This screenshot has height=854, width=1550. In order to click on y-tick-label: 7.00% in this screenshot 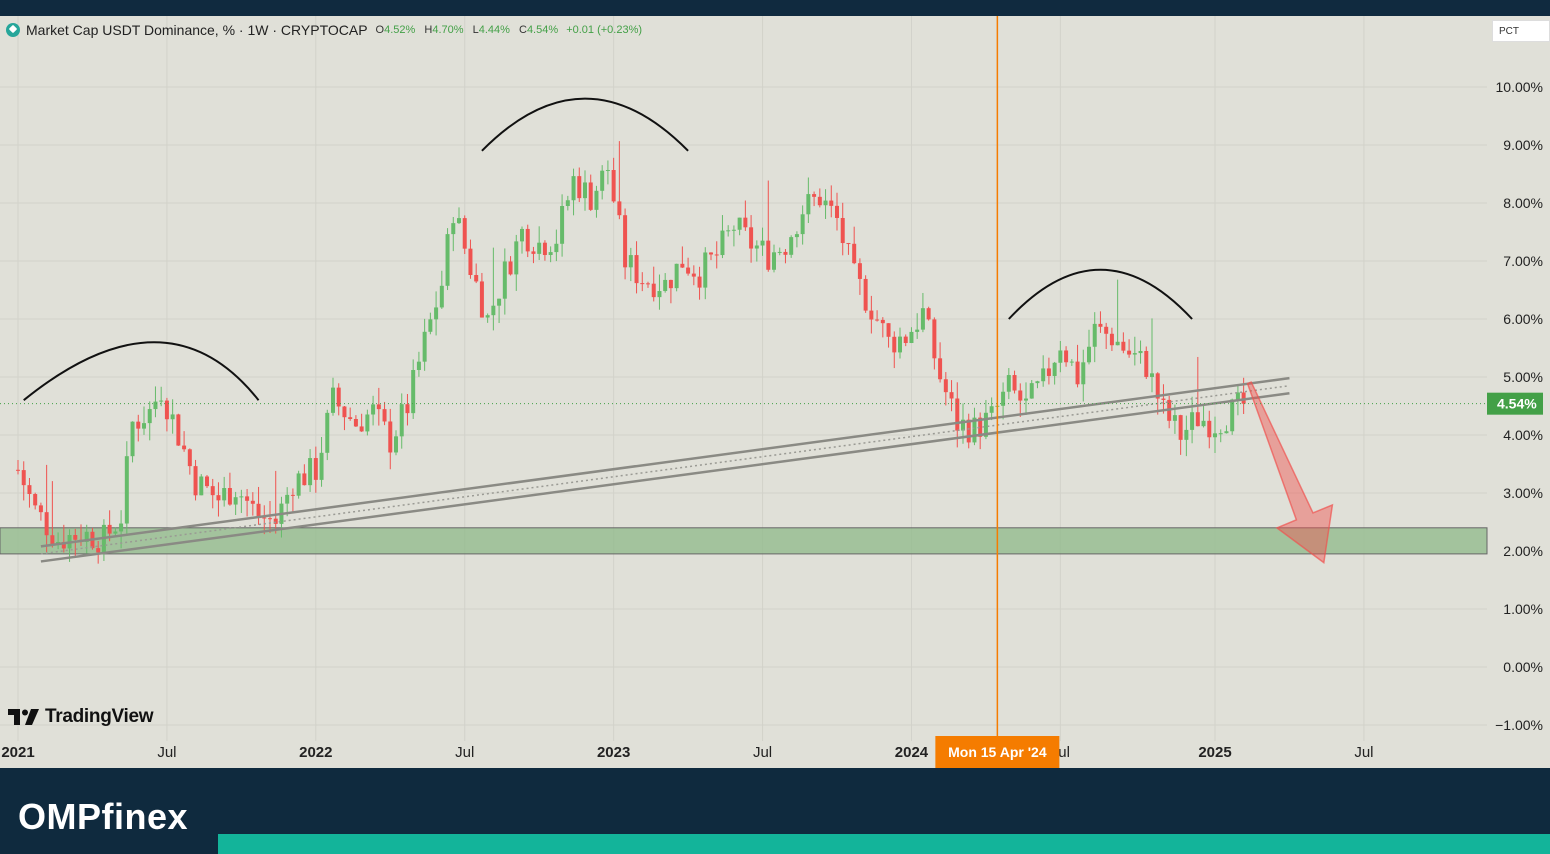, I will do `click(1523, 261)`.